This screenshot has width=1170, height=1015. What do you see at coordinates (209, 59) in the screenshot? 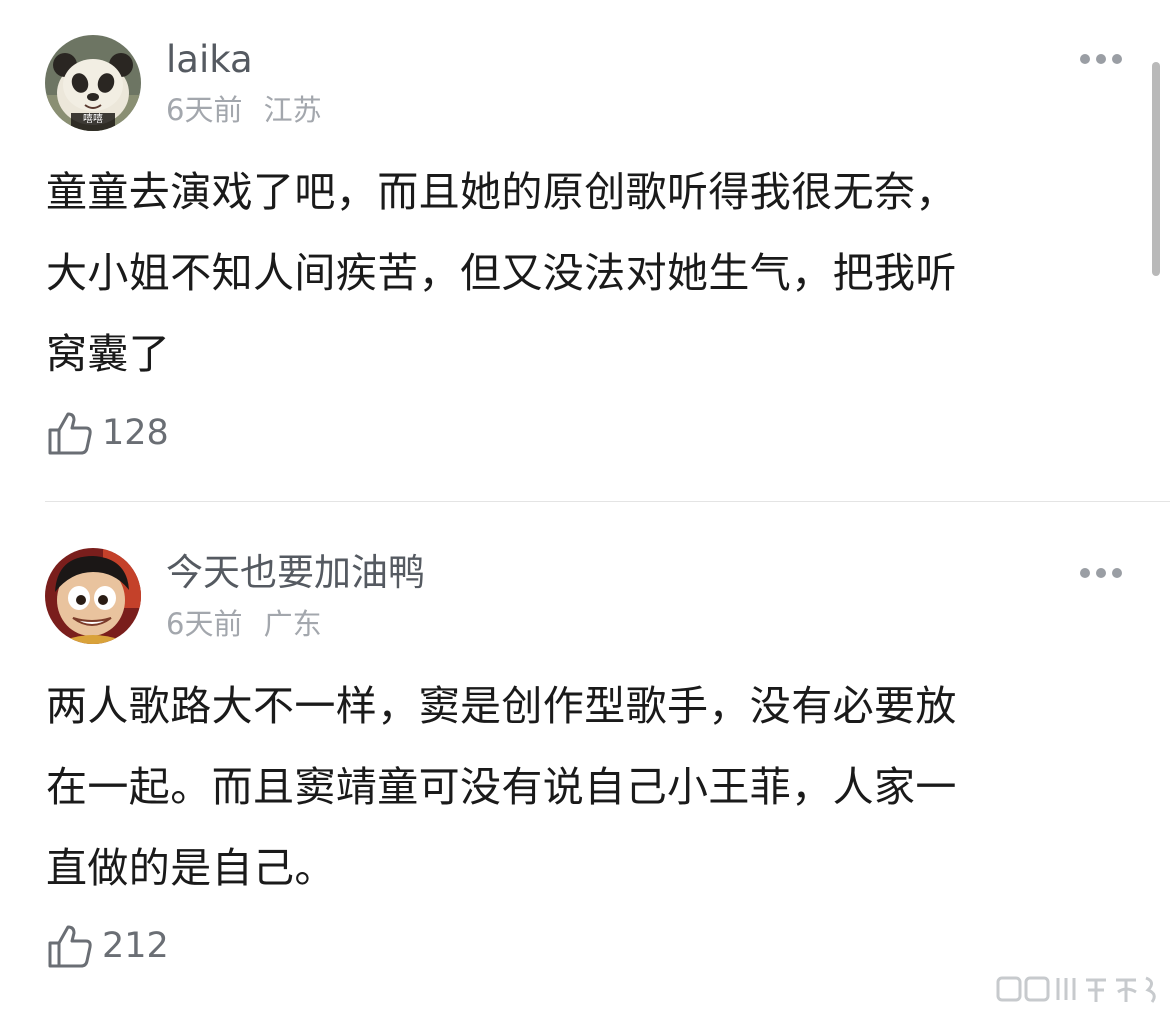
I see `username: laika` at bounding box center [209, 59].